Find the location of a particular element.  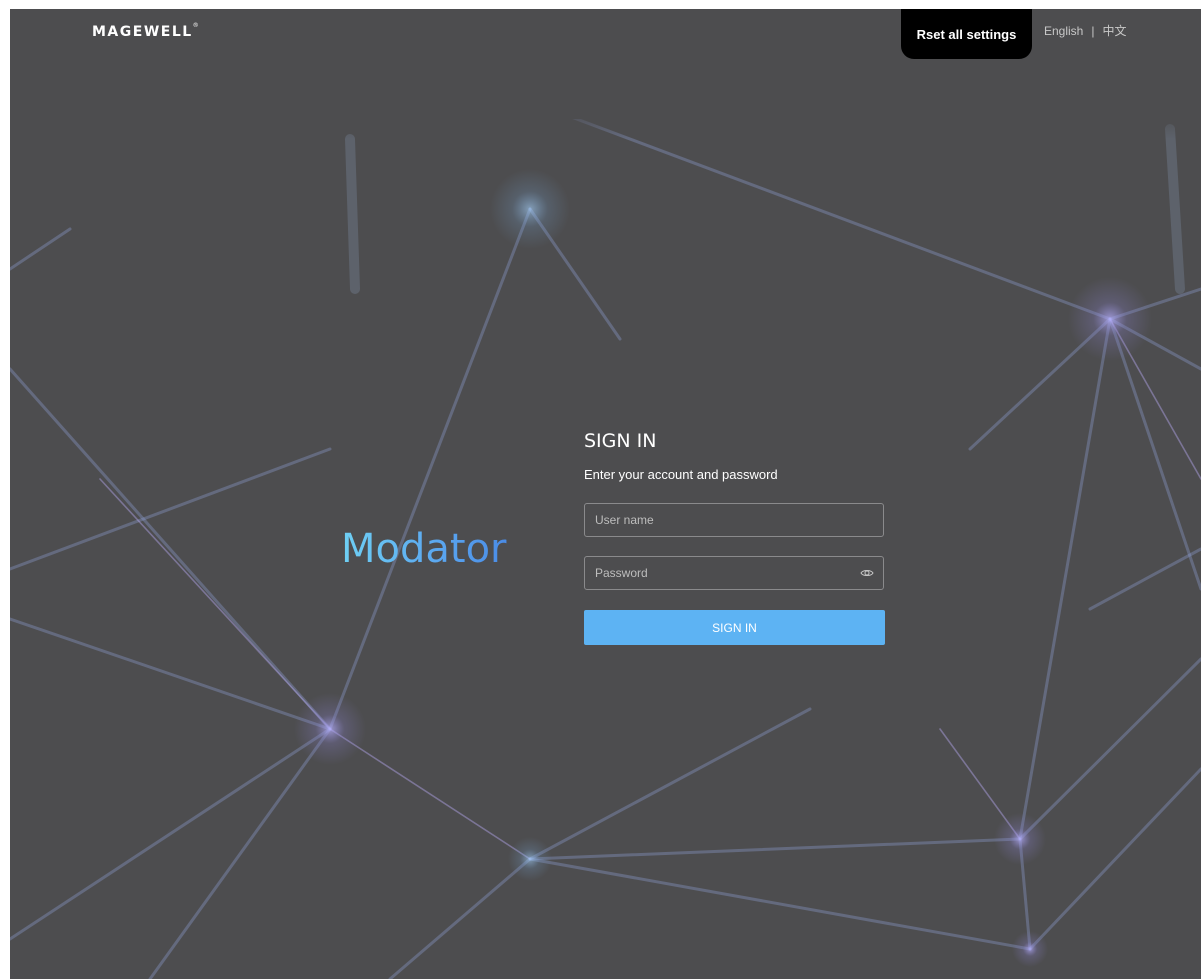

lang-english-link: English is located at coordinates (1063, 31).